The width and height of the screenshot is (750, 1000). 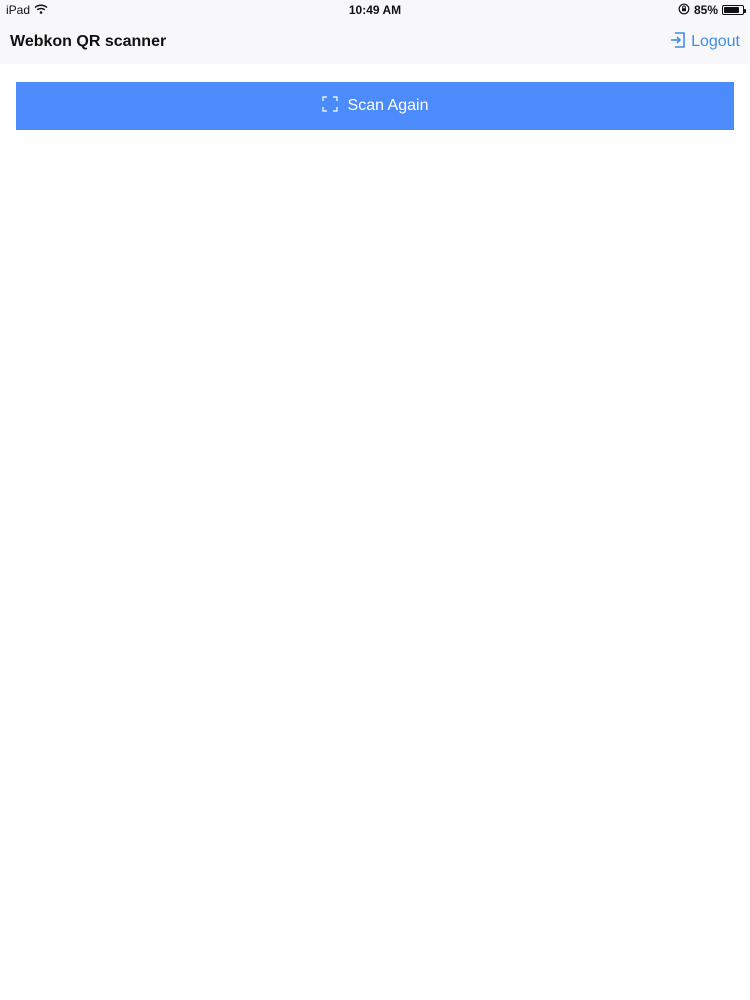 I want to click on battery-icon, so click(x=734, y=10).